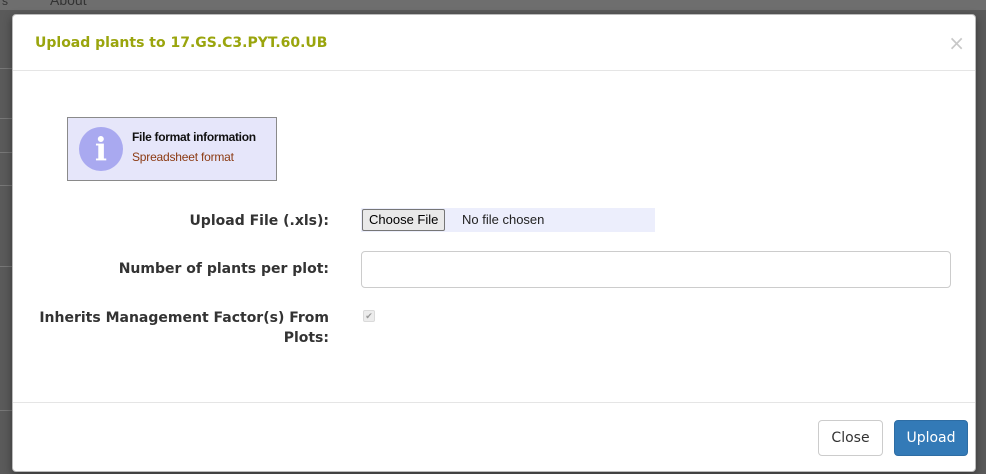 This screenshot has width=986, height=474. I want to click on file-input: Choose File No file chosen, so click(508, 220).